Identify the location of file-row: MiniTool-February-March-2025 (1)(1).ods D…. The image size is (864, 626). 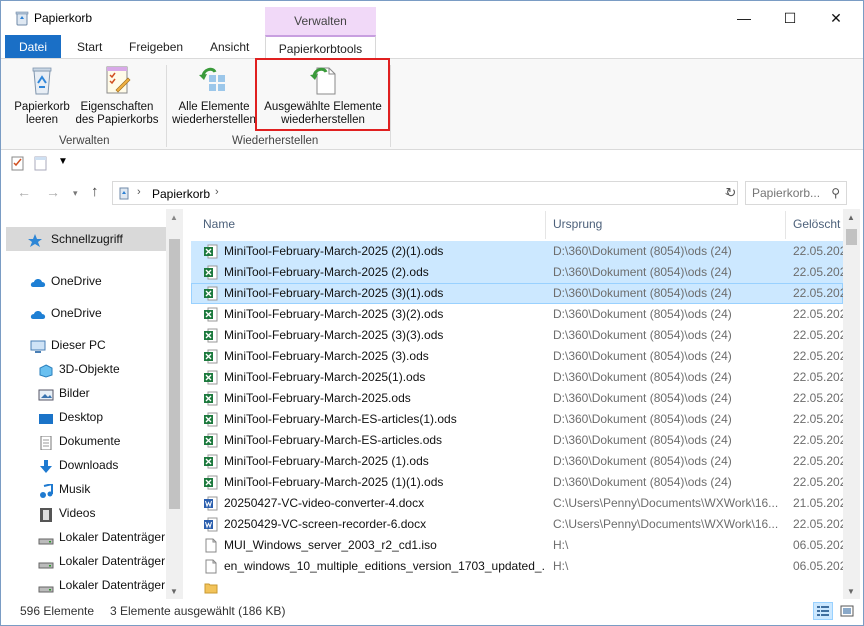
(517, 482).